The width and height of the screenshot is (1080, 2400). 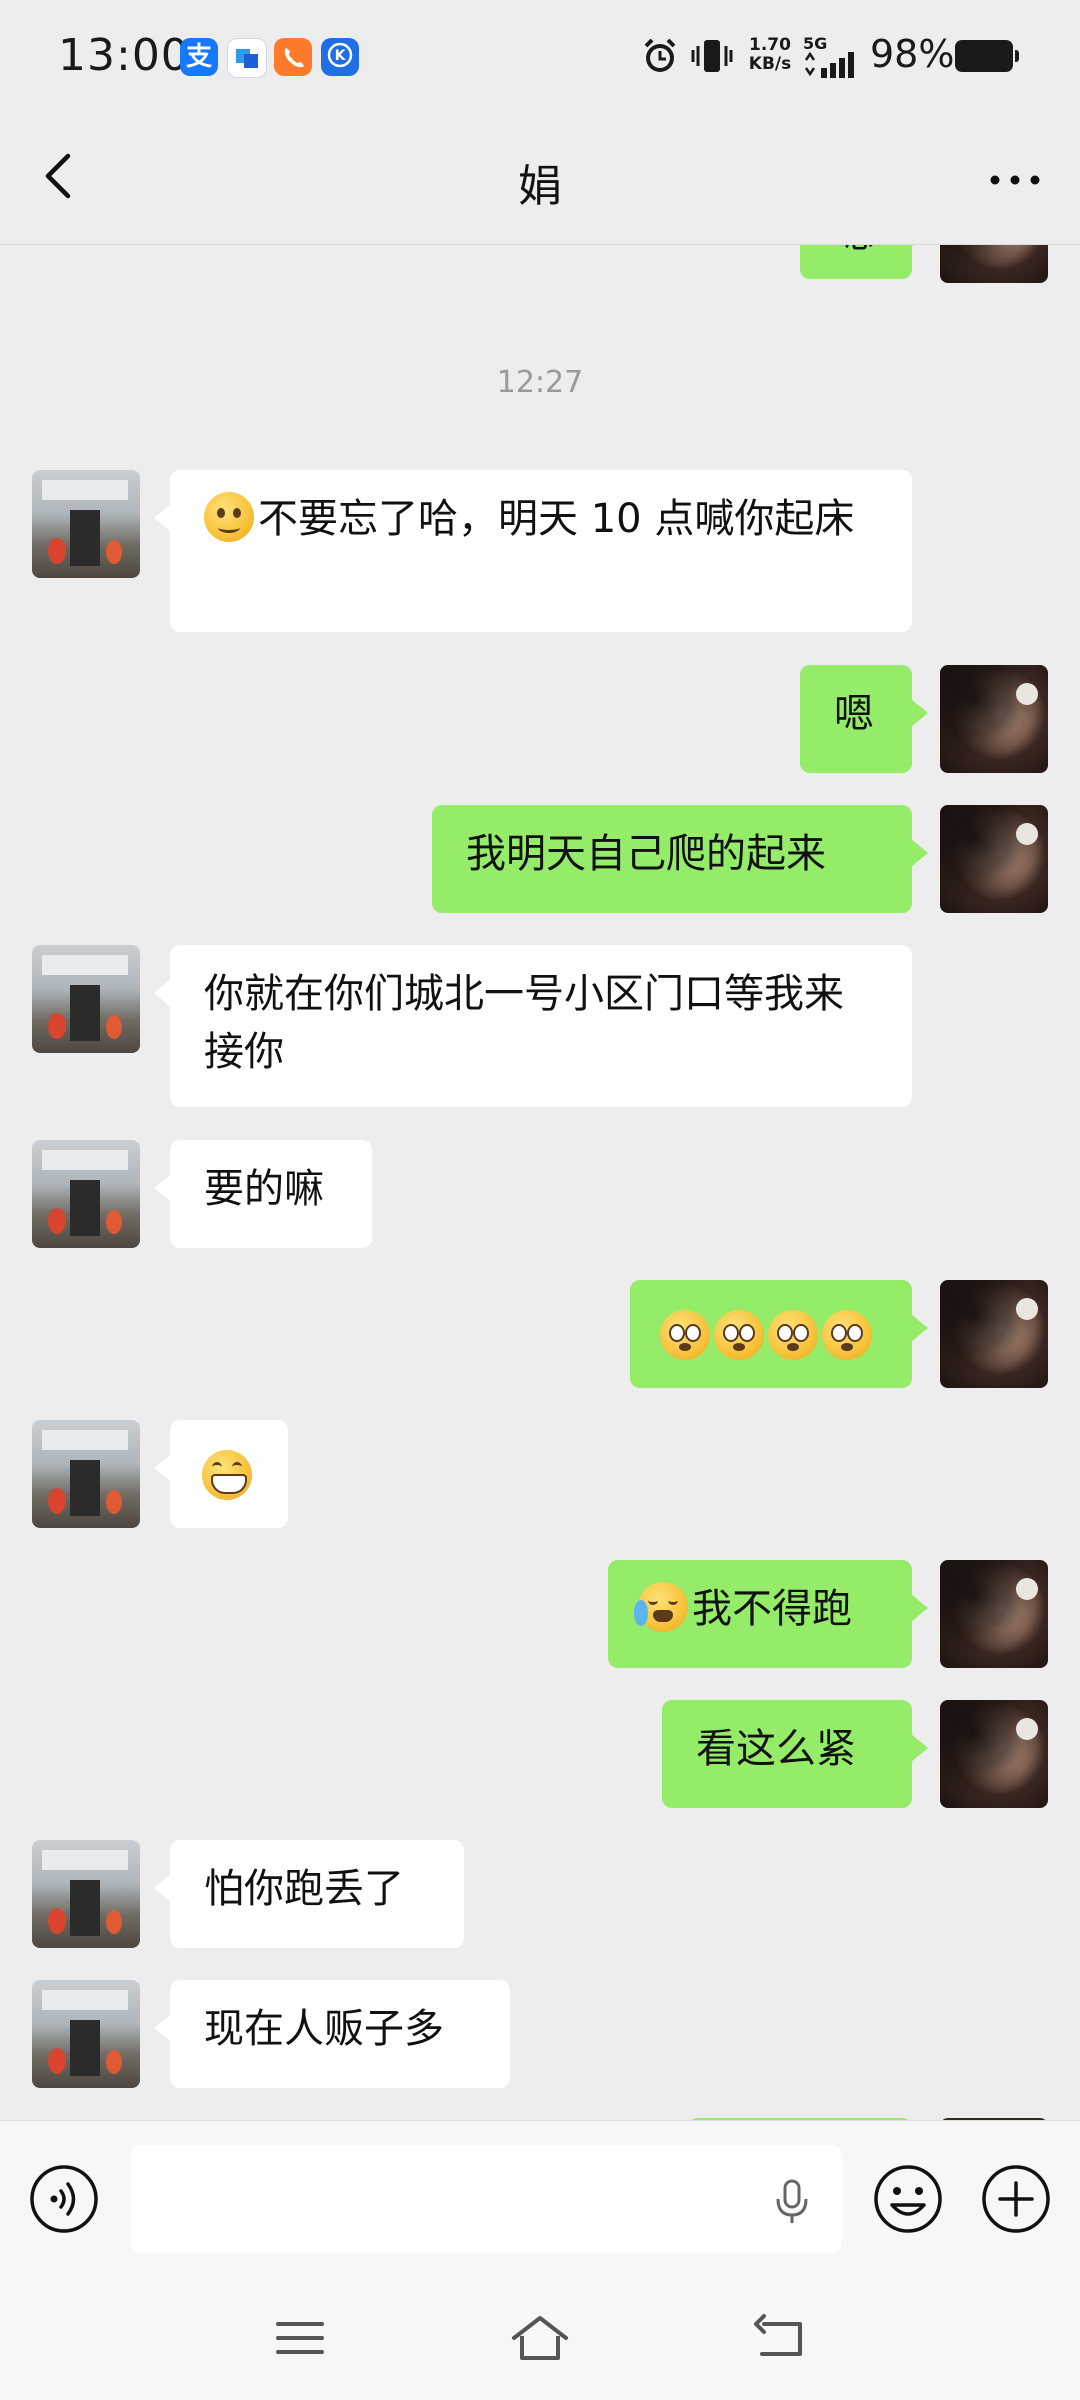 What do you see at coordinates (300, 2338) in the screenshot?
I see `menu-icon` at bounding box center [300, 2338].